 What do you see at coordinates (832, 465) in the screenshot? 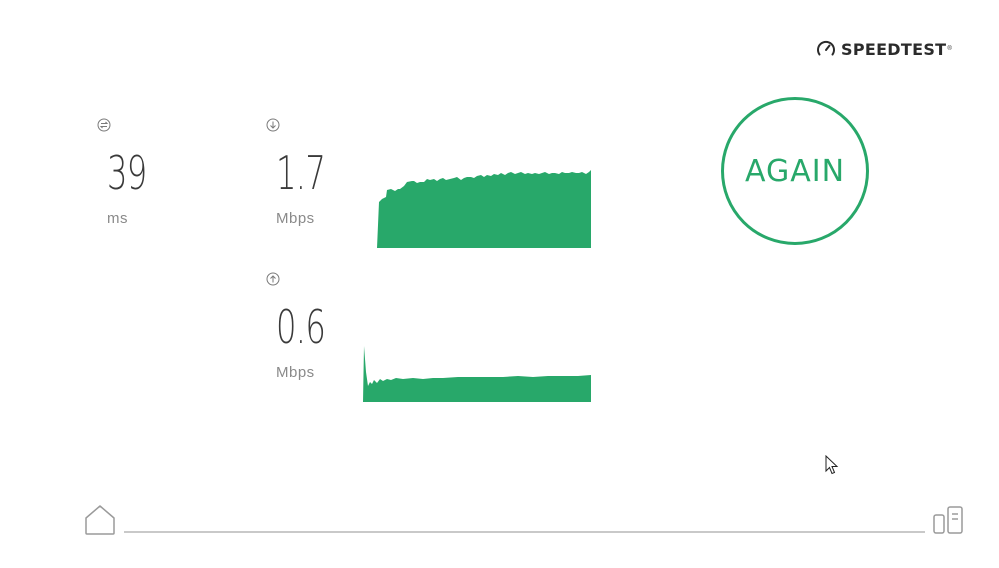
I see `mouse-cursor-icon` at bounding box center [832, 465].